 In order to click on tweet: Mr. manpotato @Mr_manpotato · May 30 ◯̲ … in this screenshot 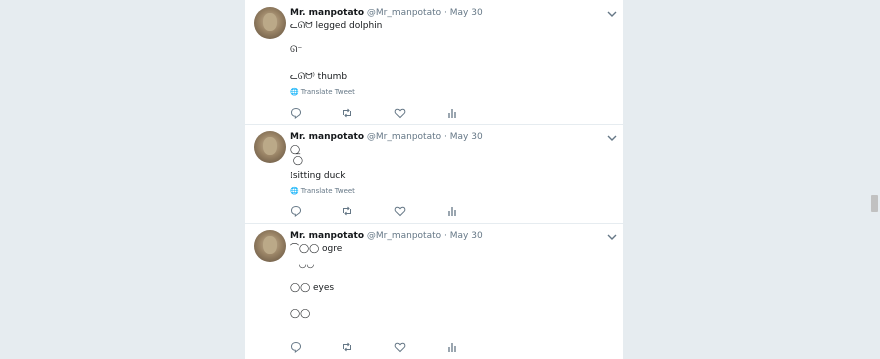, I will do `click(434, 174)`.